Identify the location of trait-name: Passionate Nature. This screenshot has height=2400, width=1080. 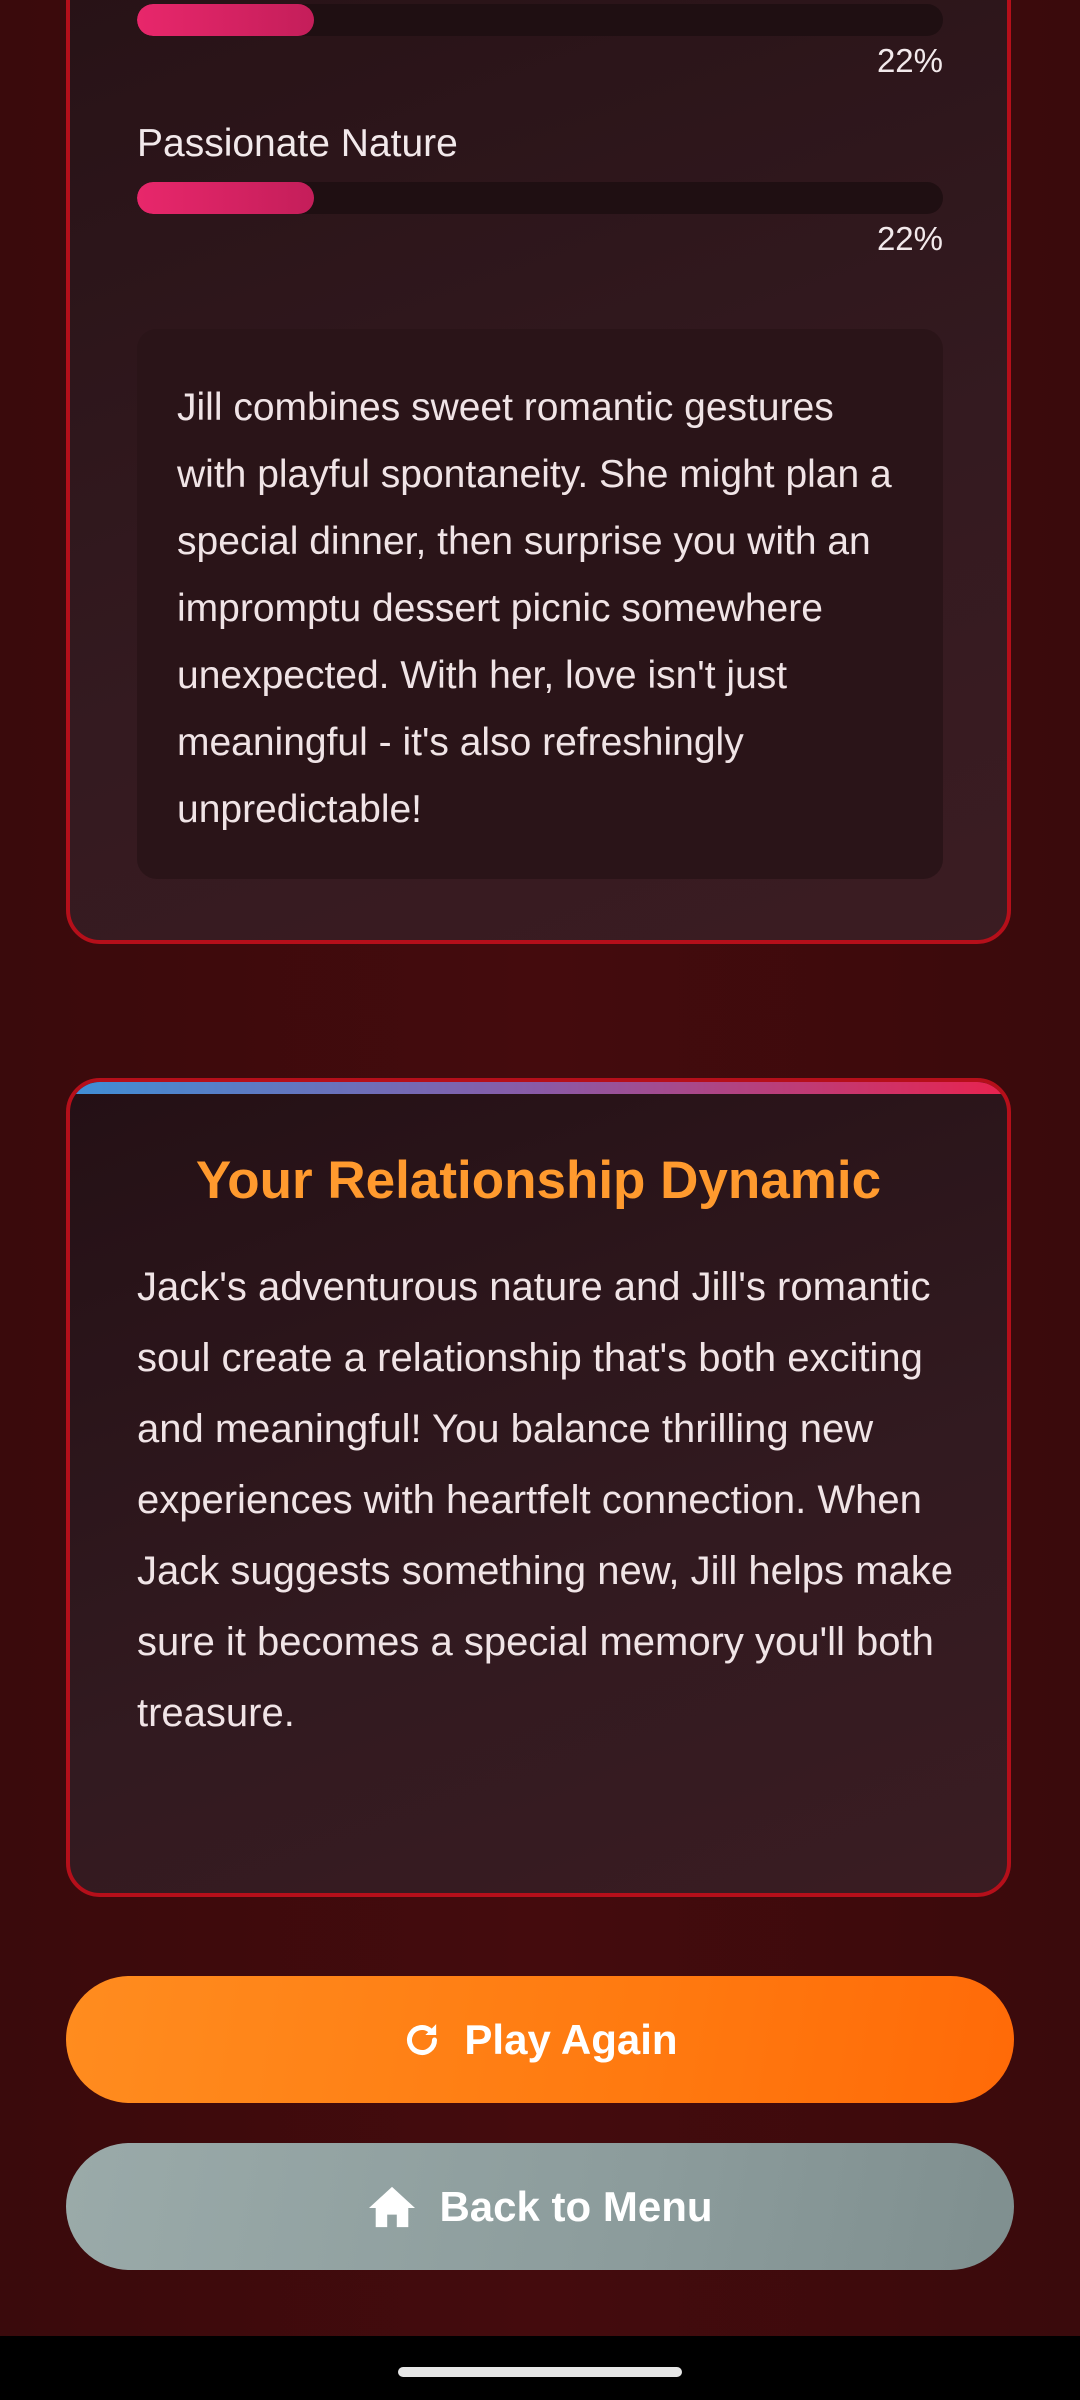
(297, 143).